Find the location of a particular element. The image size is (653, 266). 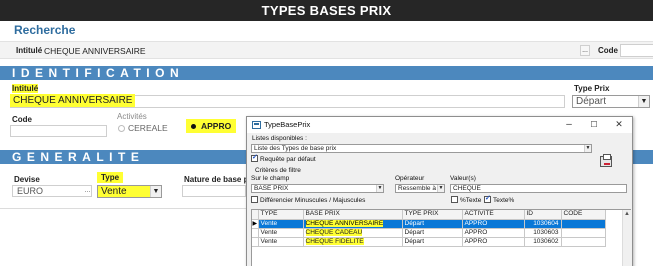

close-button: ✕ is located at coordinates (619, 124).